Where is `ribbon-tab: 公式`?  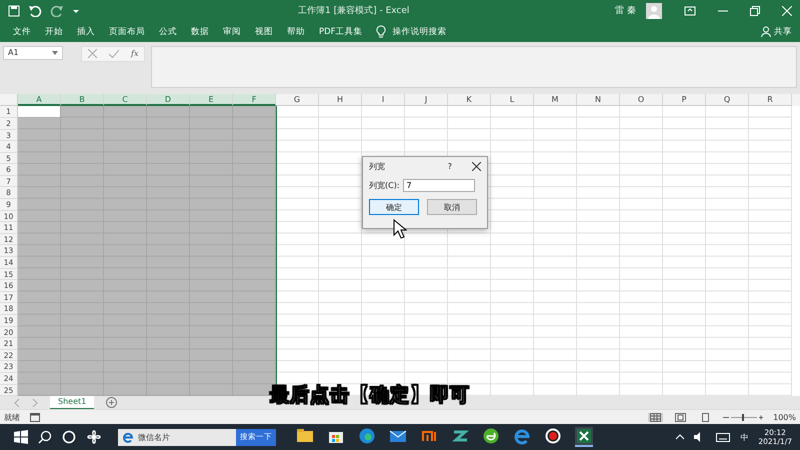
ribbon-tab: 公式 is located at coordinates (168, 32).